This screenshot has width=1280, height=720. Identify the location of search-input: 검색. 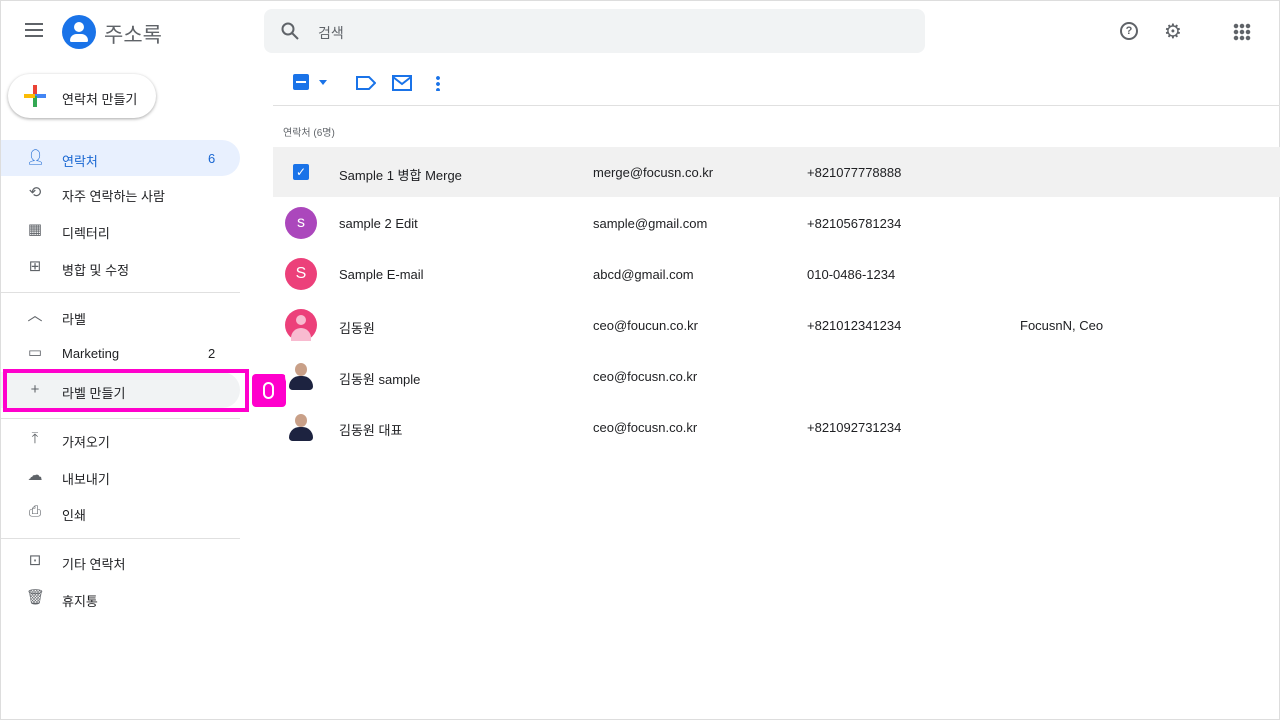
(594, 31).